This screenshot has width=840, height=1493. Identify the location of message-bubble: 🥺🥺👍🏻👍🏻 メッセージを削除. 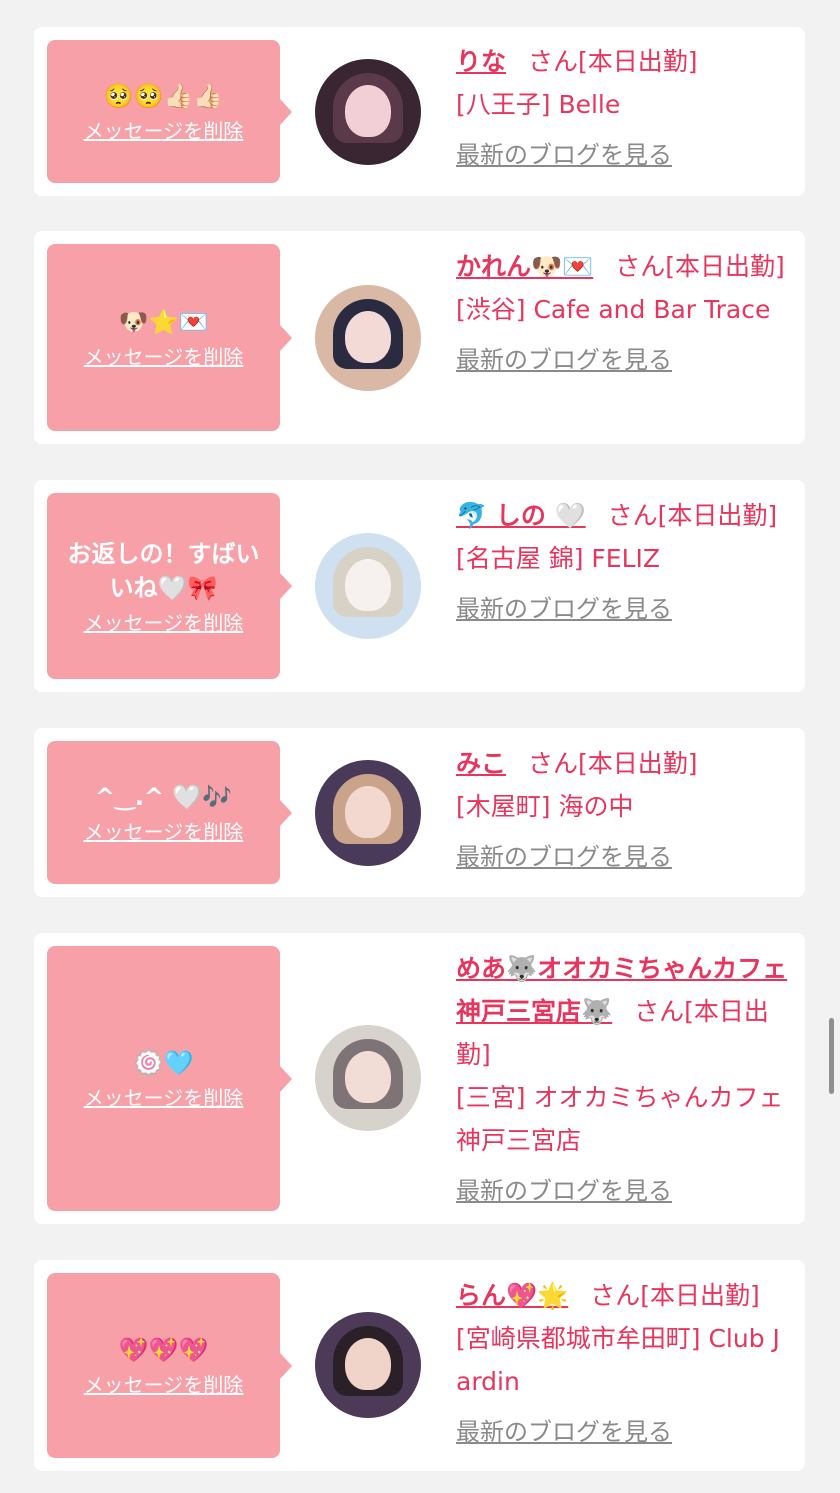
(169, 111).